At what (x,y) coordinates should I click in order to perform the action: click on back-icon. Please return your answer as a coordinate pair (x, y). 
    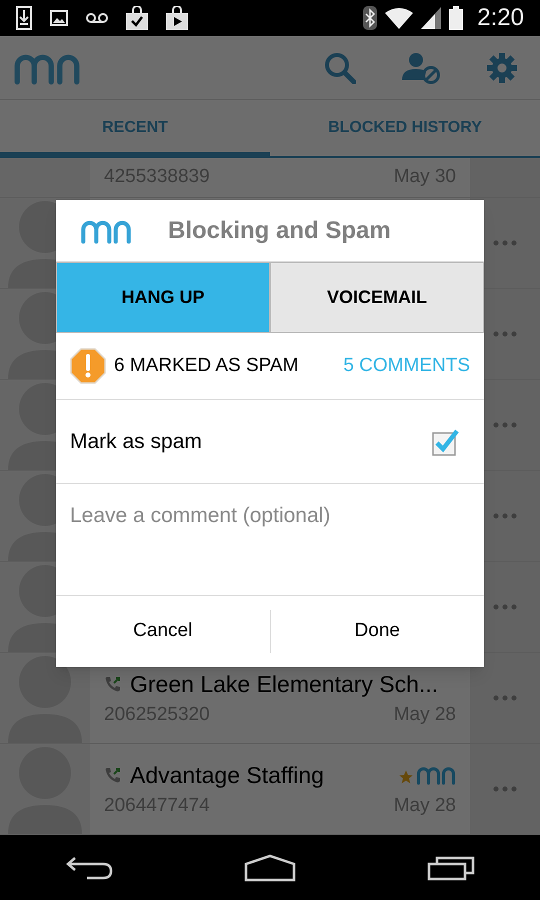
    Looking at the image, I should click on (89, 867).